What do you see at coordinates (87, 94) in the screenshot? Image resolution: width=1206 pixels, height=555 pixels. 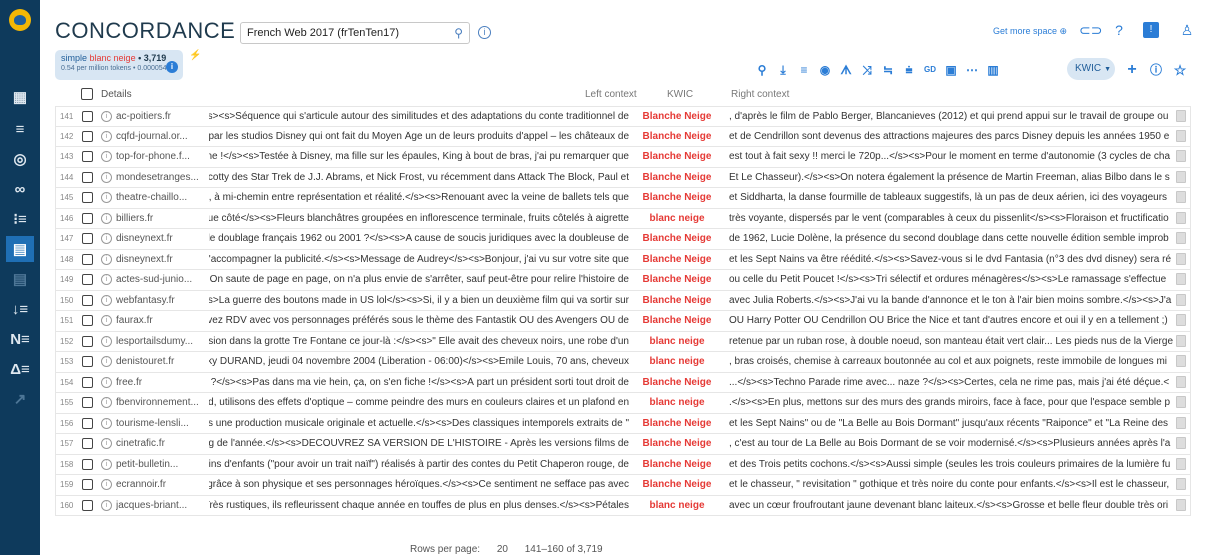 I see `select-all-checkbox` at bounding box center [87, 94].